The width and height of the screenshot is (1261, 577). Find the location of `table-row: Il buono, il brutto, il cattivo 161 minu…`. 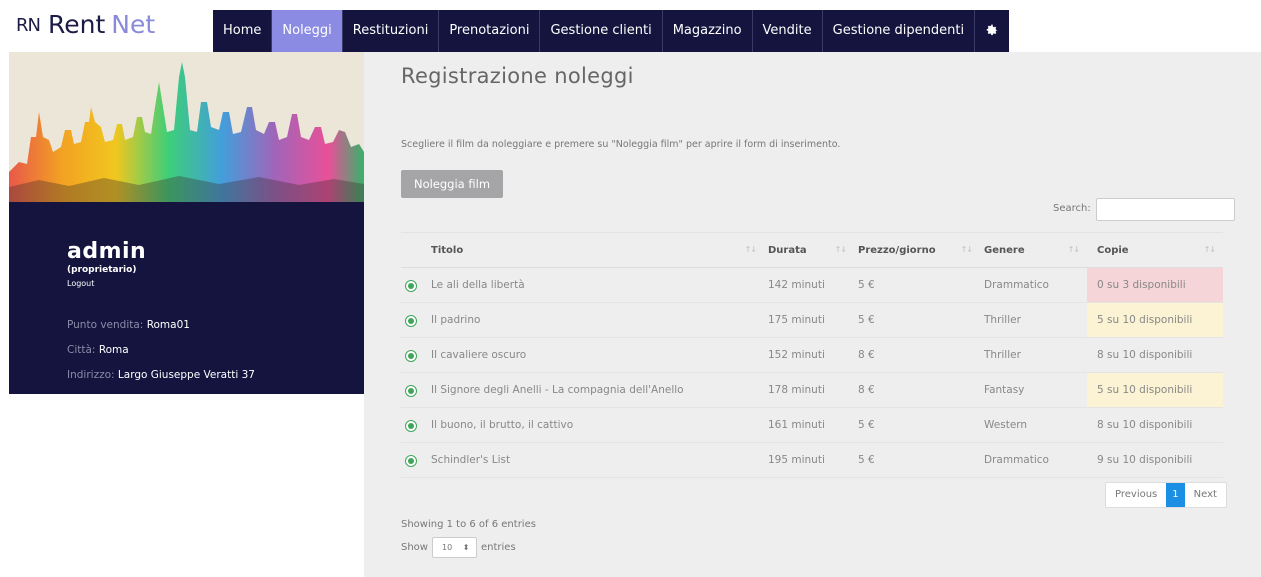

table-row: Il buono, il brutto, il cattivo 161 minu… is located at coordinates (812, 425).